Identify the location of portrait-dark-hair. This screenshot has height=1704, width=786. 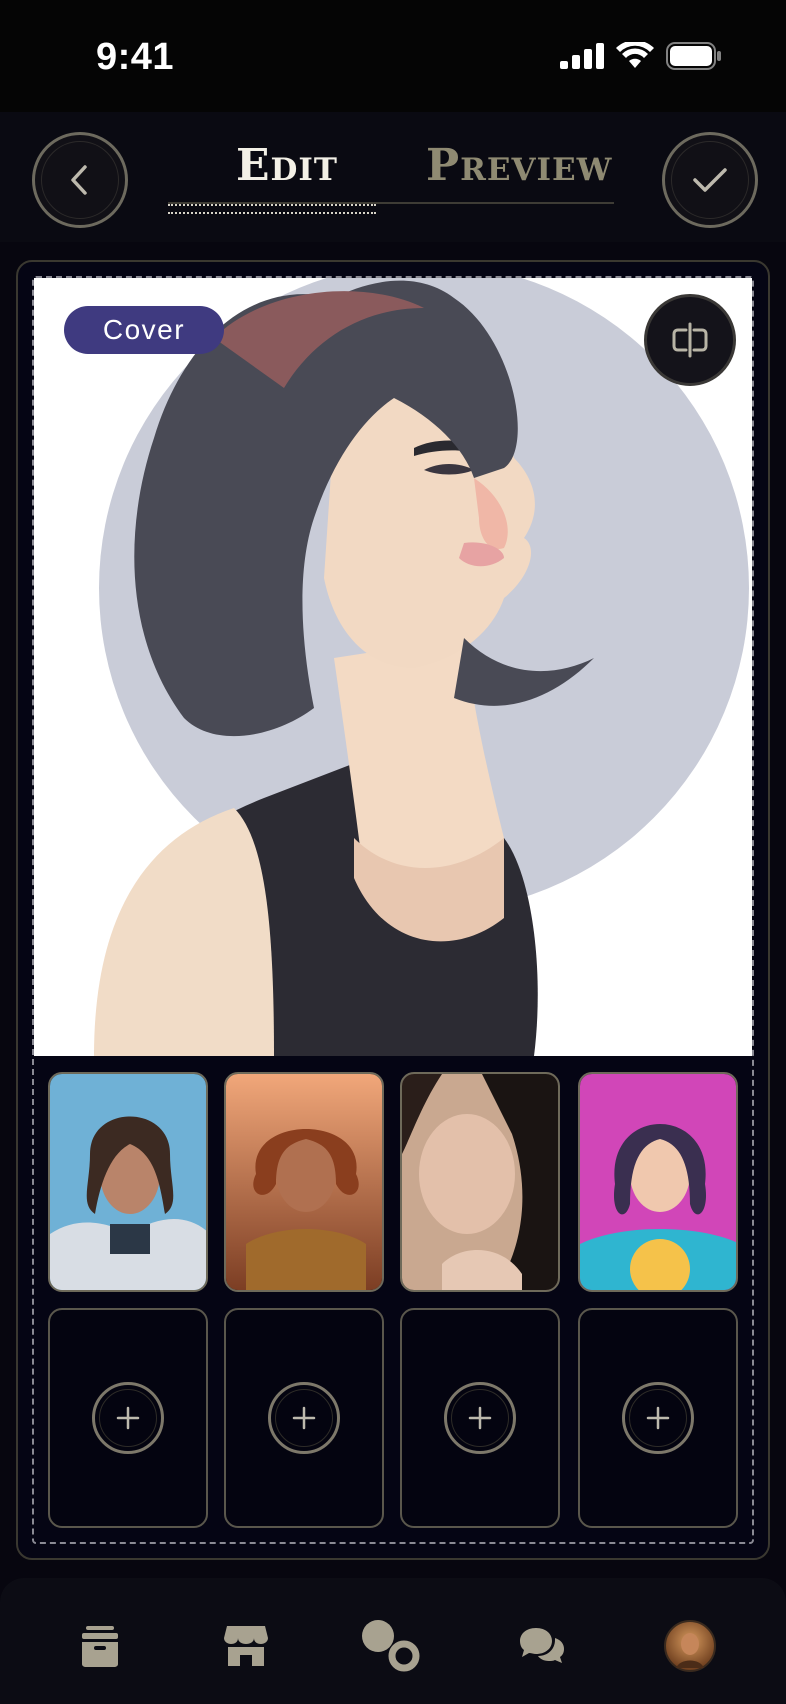
(480, 1182).